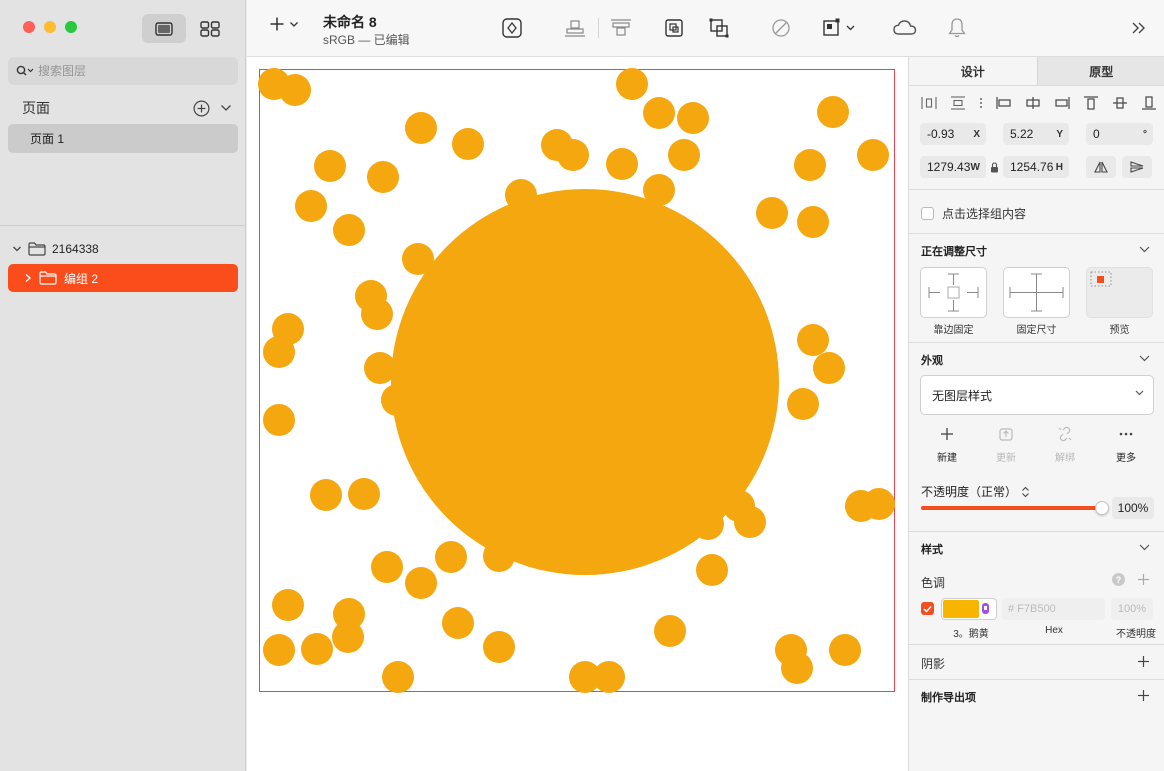  I want to click on fixed-size-option, so click(1036, 292).